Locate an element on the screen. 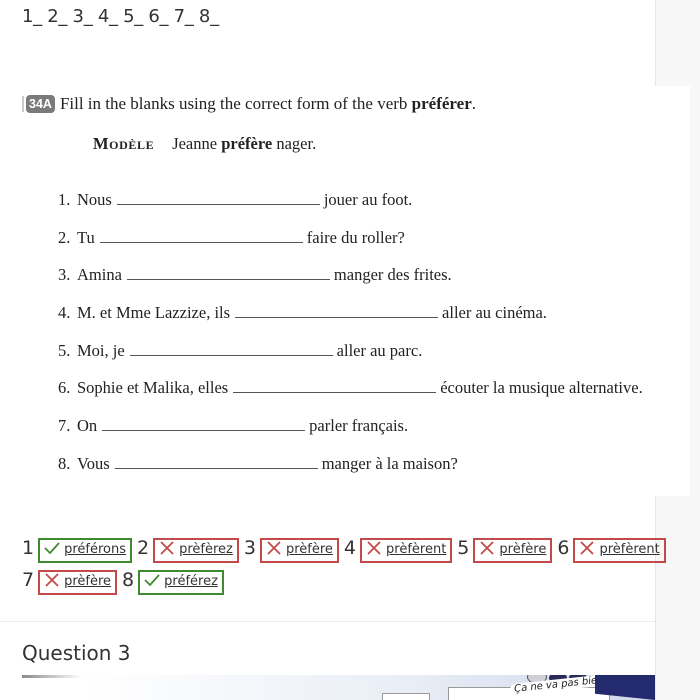 The height and width of the screenshot is (700, 700). item-subject: Sophie et Malika, elles is located at coordinates (153, 388).